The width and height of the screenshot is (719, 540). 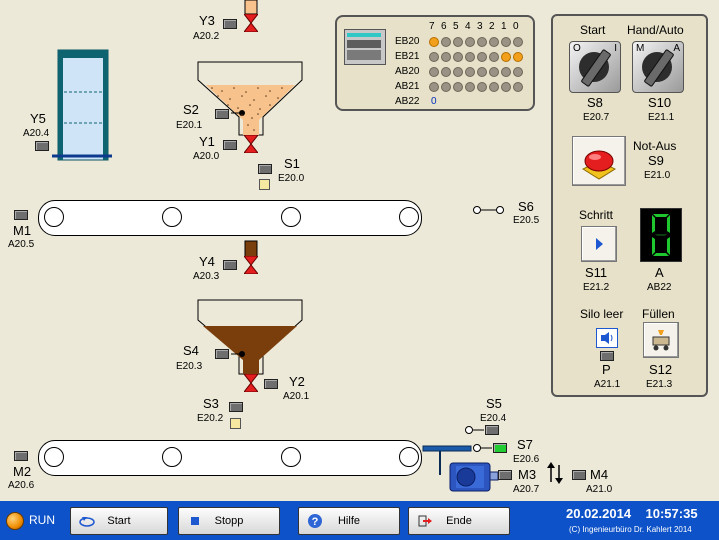 What do you see at coordinates (599, 161) in the screenshot?
I see `emergency-stop-button` at bounding box center [599, 161].